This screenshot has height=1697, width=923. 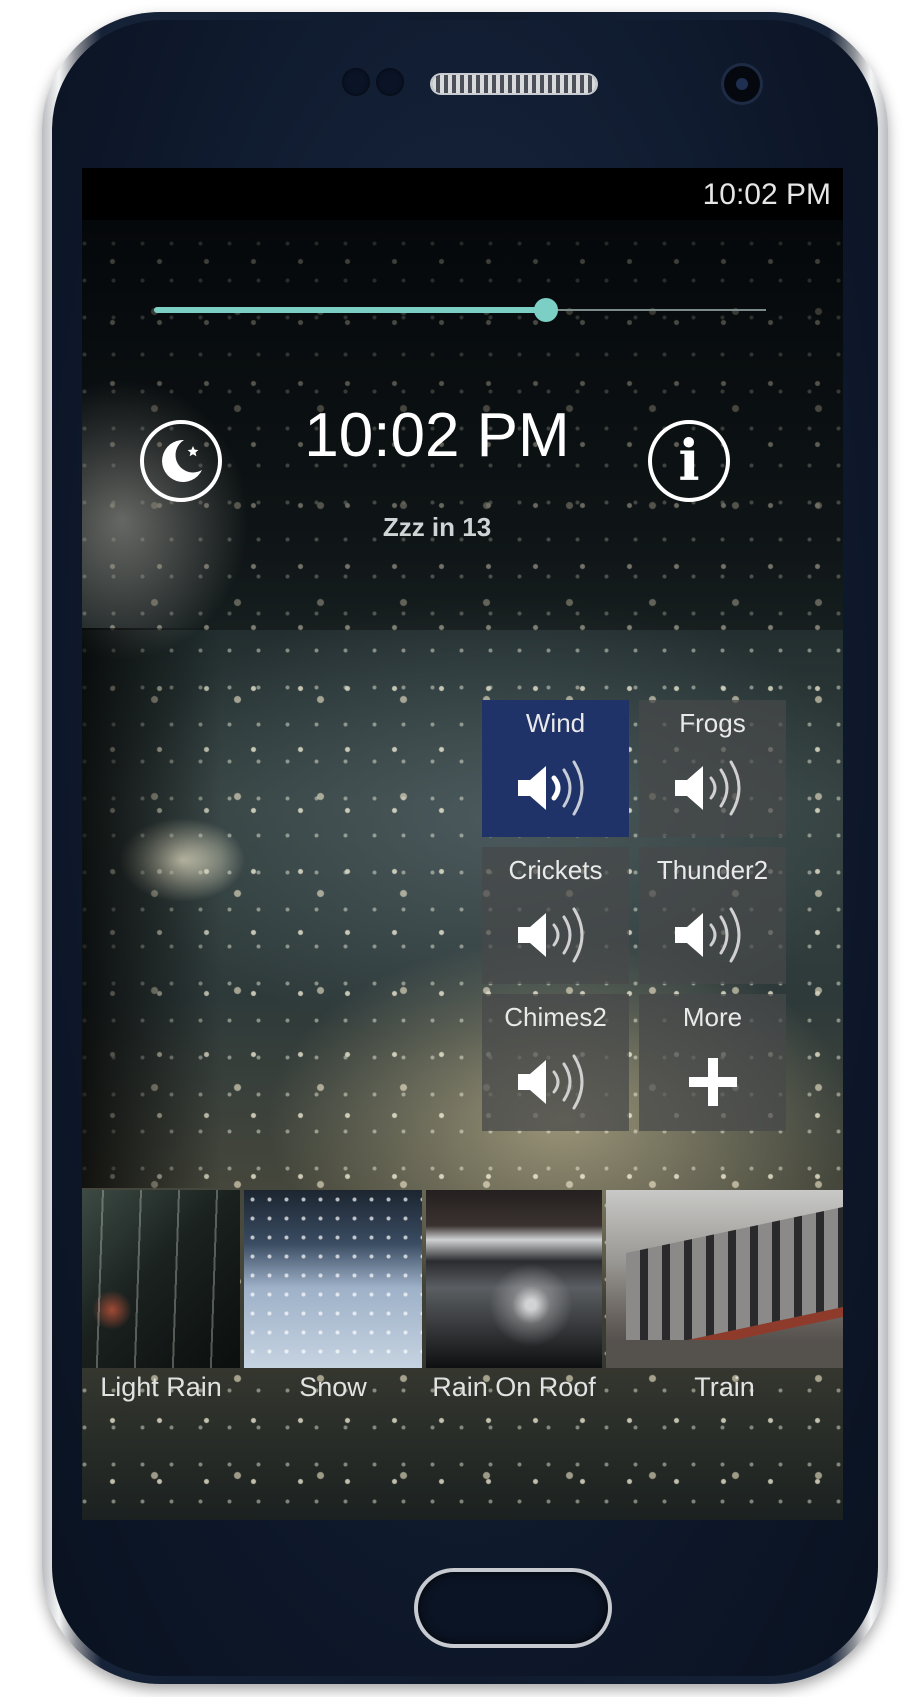 I want to click on sound-tile-crickets: Crickets, so click(x=555, y=915).